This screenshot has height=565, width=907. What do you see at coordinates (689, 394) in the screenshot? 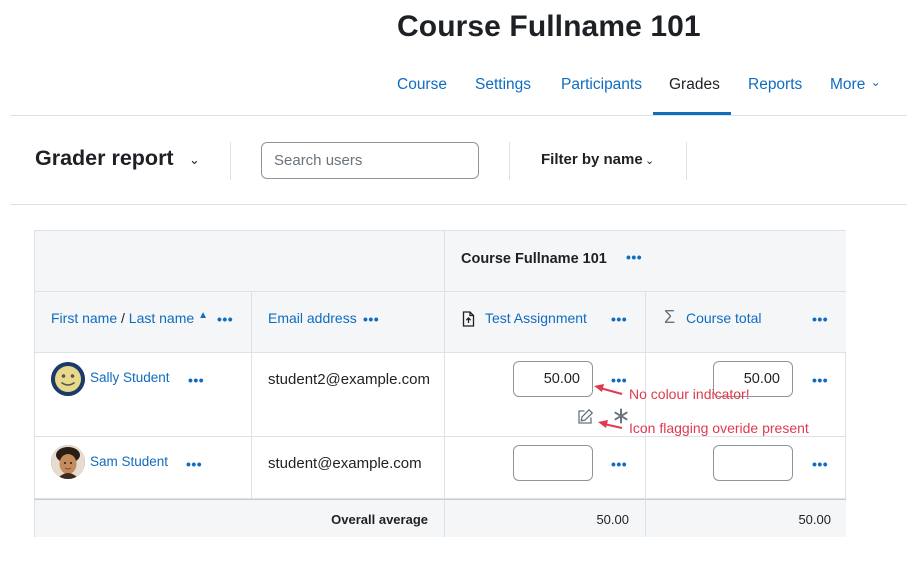
I see `annotation-no-colour: No colour indicator!` at bounding box center [689, 394].